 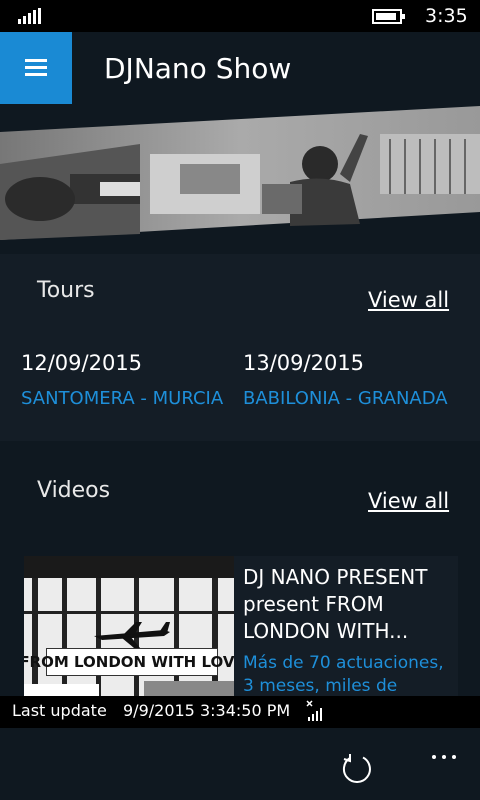 What do you see at coordinates (314, 710) in the screenshot?
I see `network-signal-icon` at bounding box center [314, 710].